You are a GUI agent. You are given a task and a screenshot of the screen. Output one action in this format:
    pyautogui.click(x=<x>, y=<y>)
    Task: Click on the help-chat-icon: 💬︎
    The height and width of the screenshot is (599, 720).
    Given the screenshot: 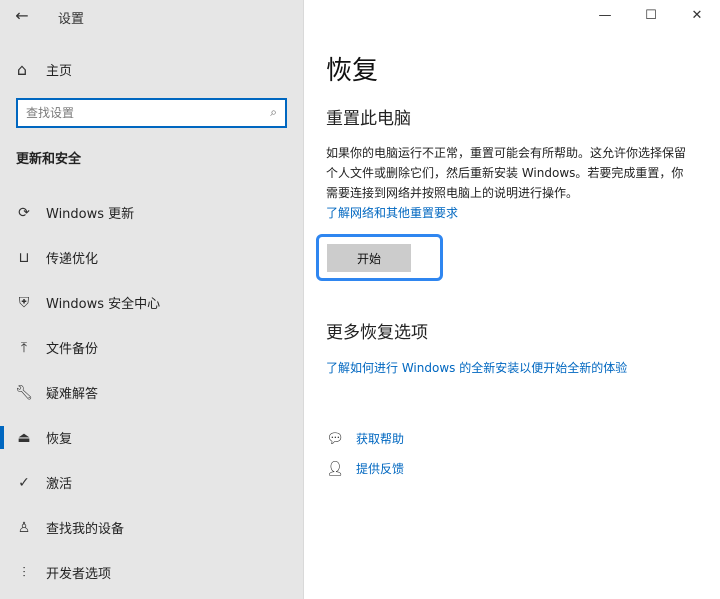 What is the action you would take?
    pyautogui.click(x=335, y=438)
    